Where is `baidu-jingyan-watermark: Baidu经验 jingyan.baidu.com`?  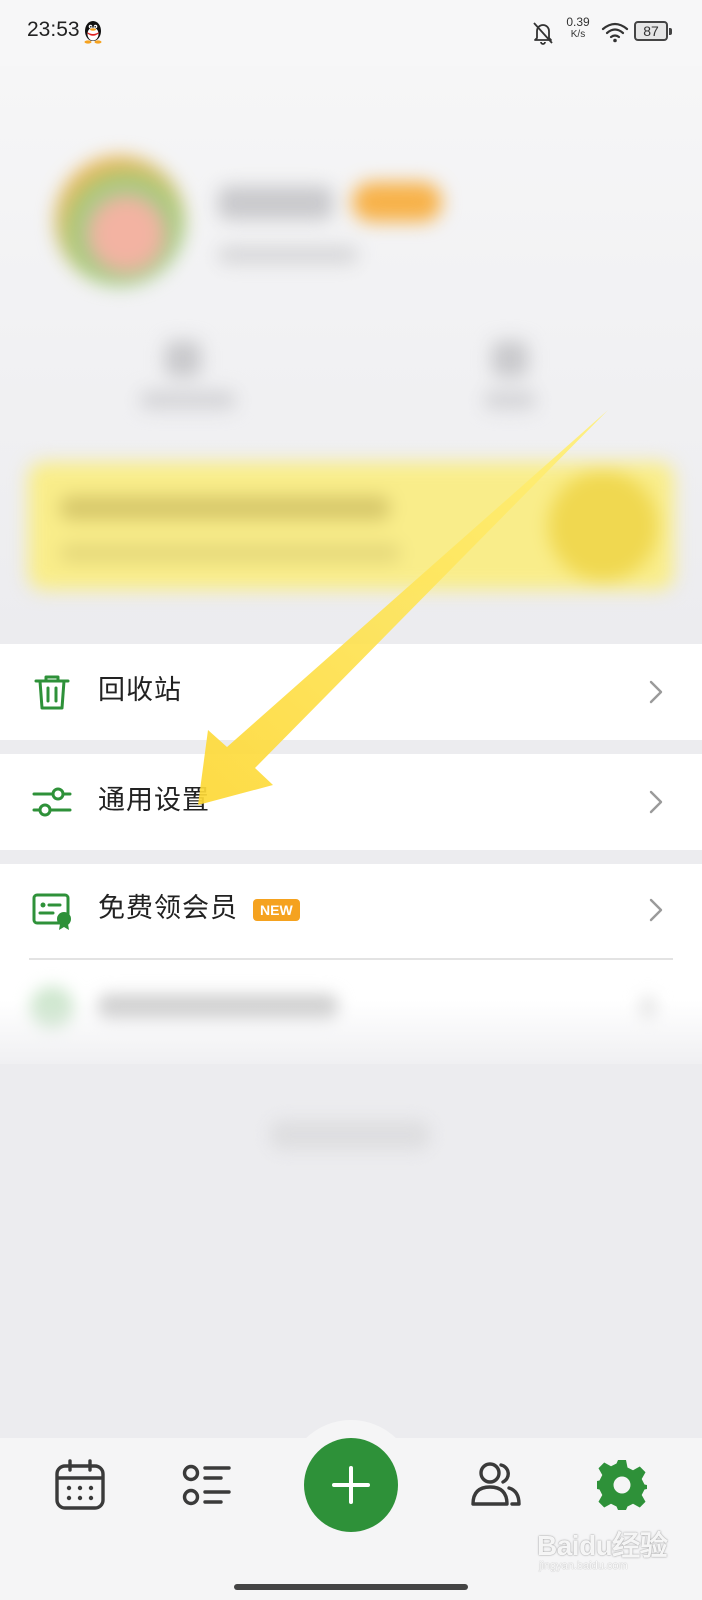
baidu-jingyan-watermark: Baidu经验 jingyan.baidu.com is located at coordinates (612, 1550).